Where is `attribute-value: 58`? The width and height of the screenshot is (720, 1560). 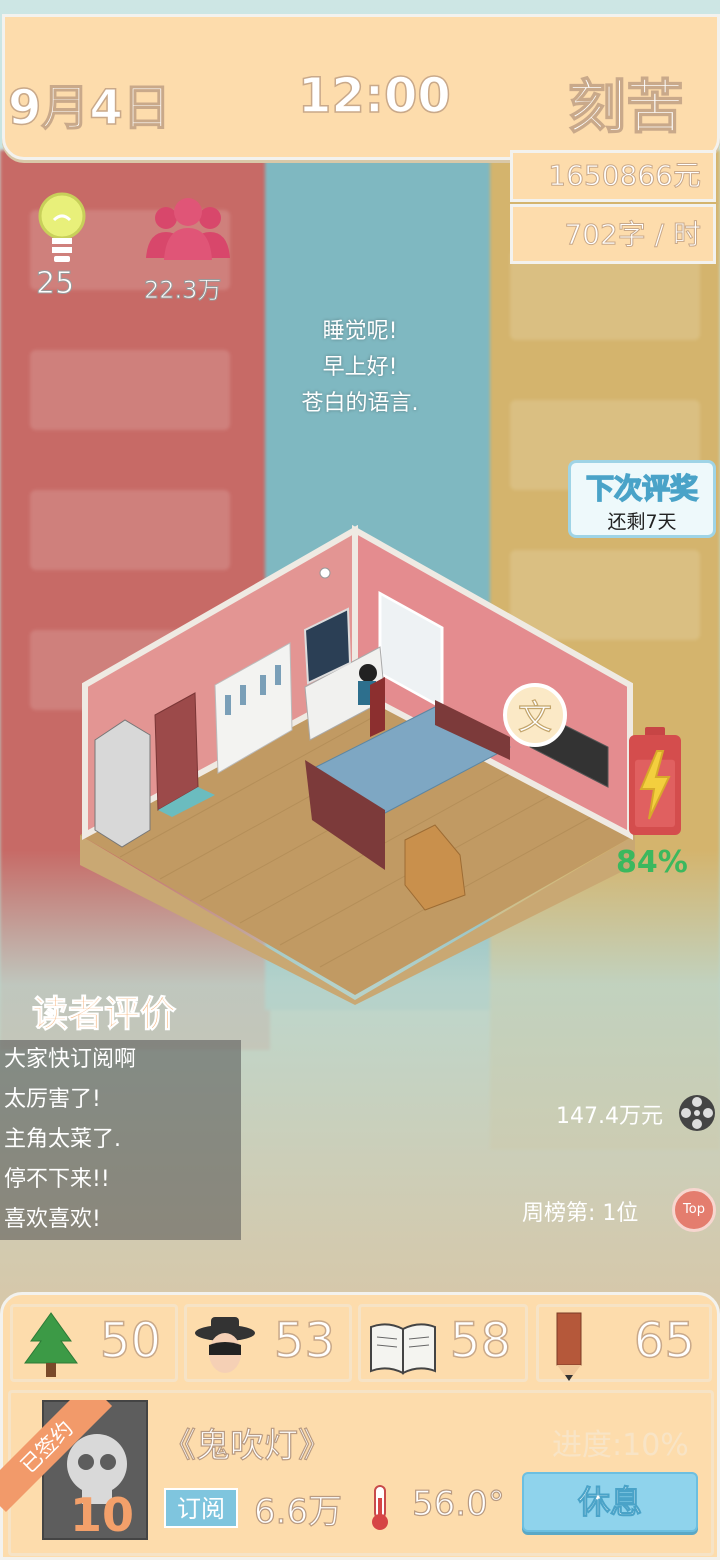 attribute-value: 58 is located at coordinates (480, 1341).